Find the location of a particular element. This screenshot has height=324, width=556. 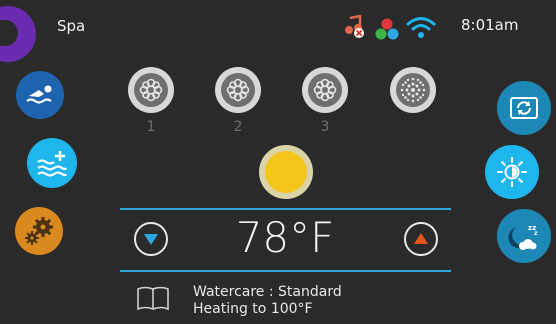

pump-2-button is located at coordinates (238, 90).